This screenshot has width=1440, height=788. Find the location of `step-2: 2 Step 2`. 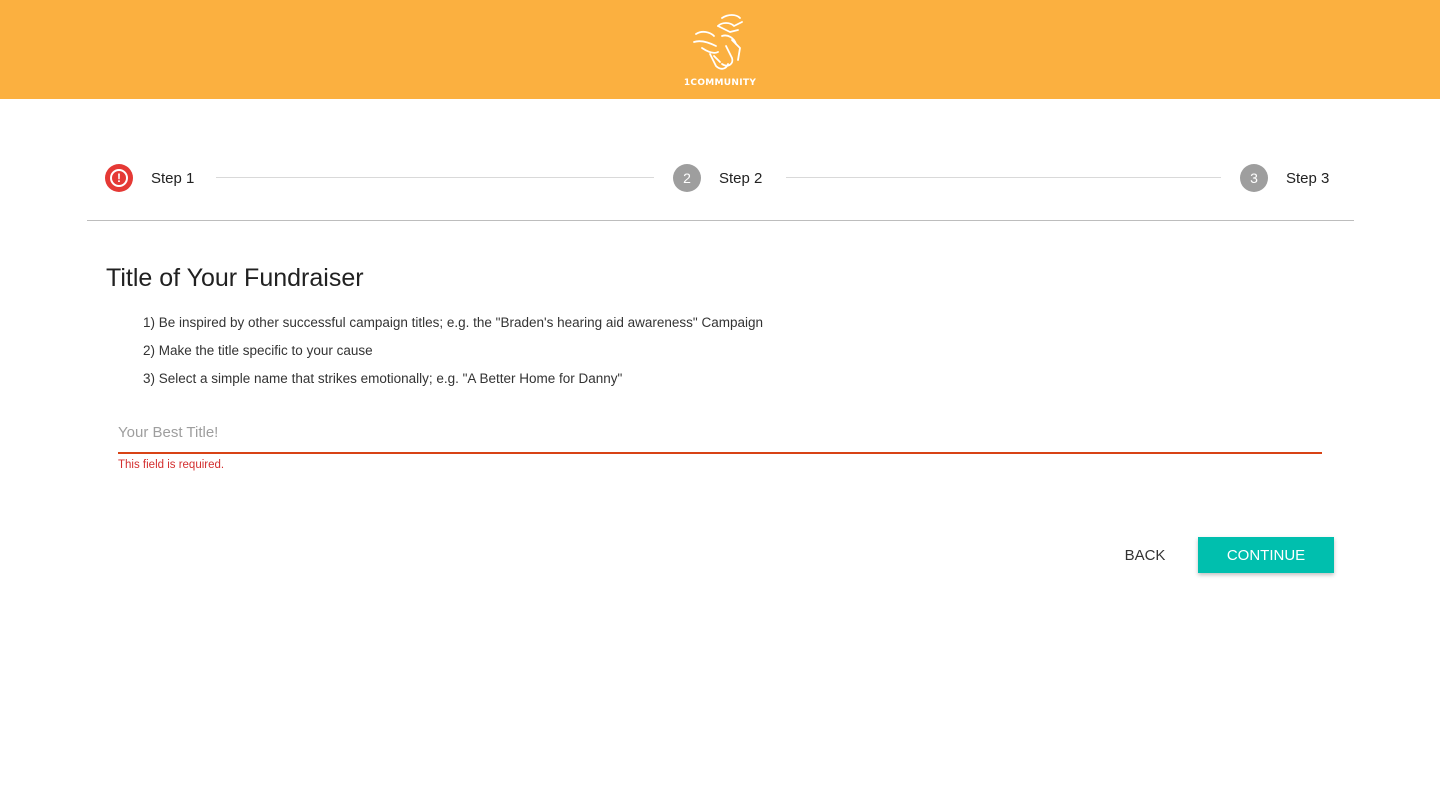

step-2: 2 Step 2 is located at coordinates (717, 178).